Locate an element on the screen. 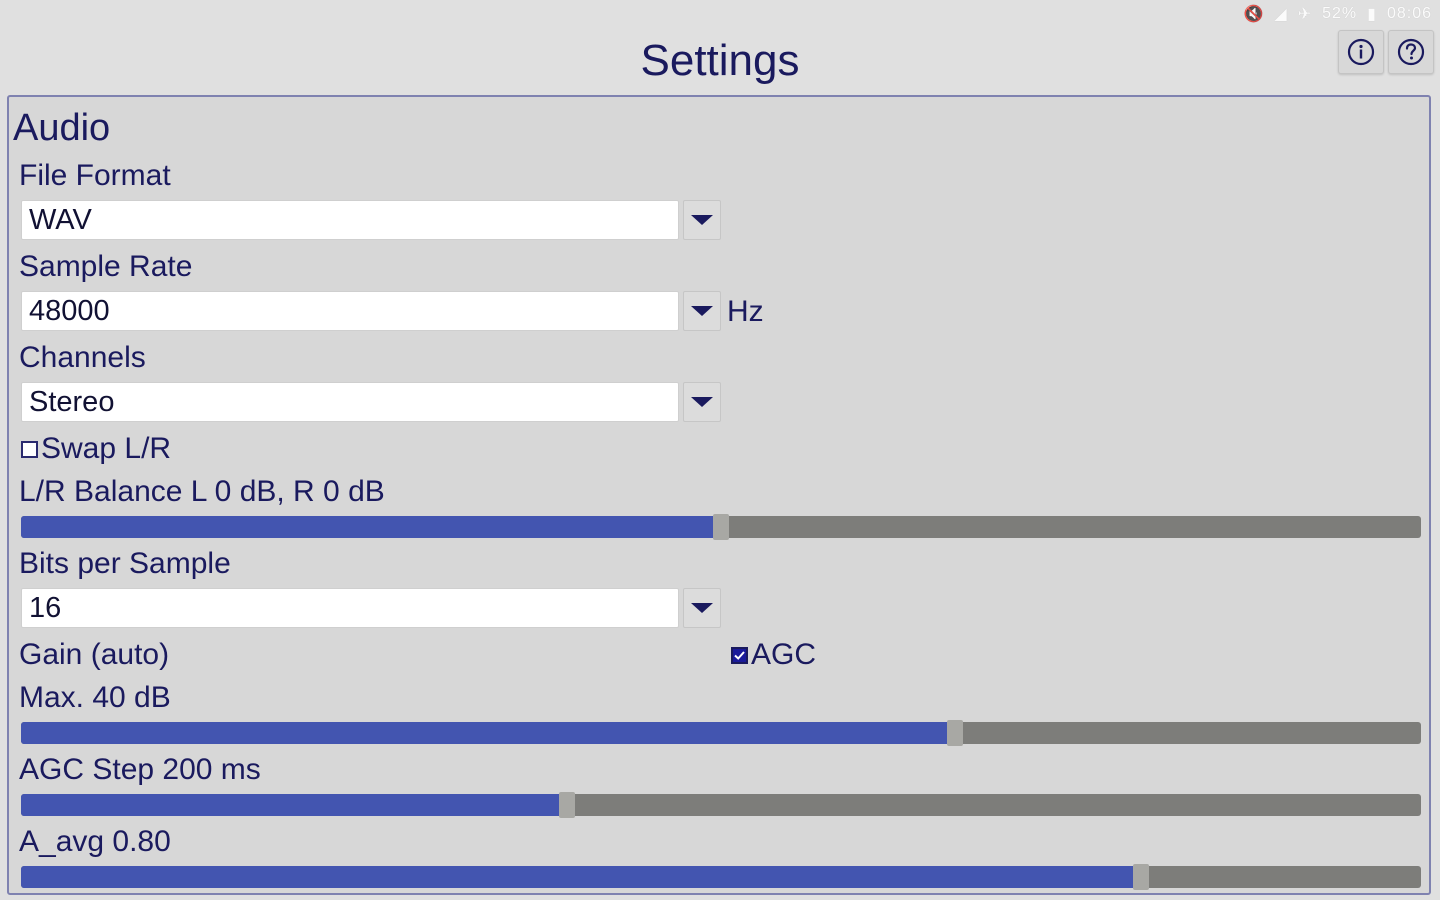  max-gain-label: Max. 40 dB is located at coordinates (95, 697).